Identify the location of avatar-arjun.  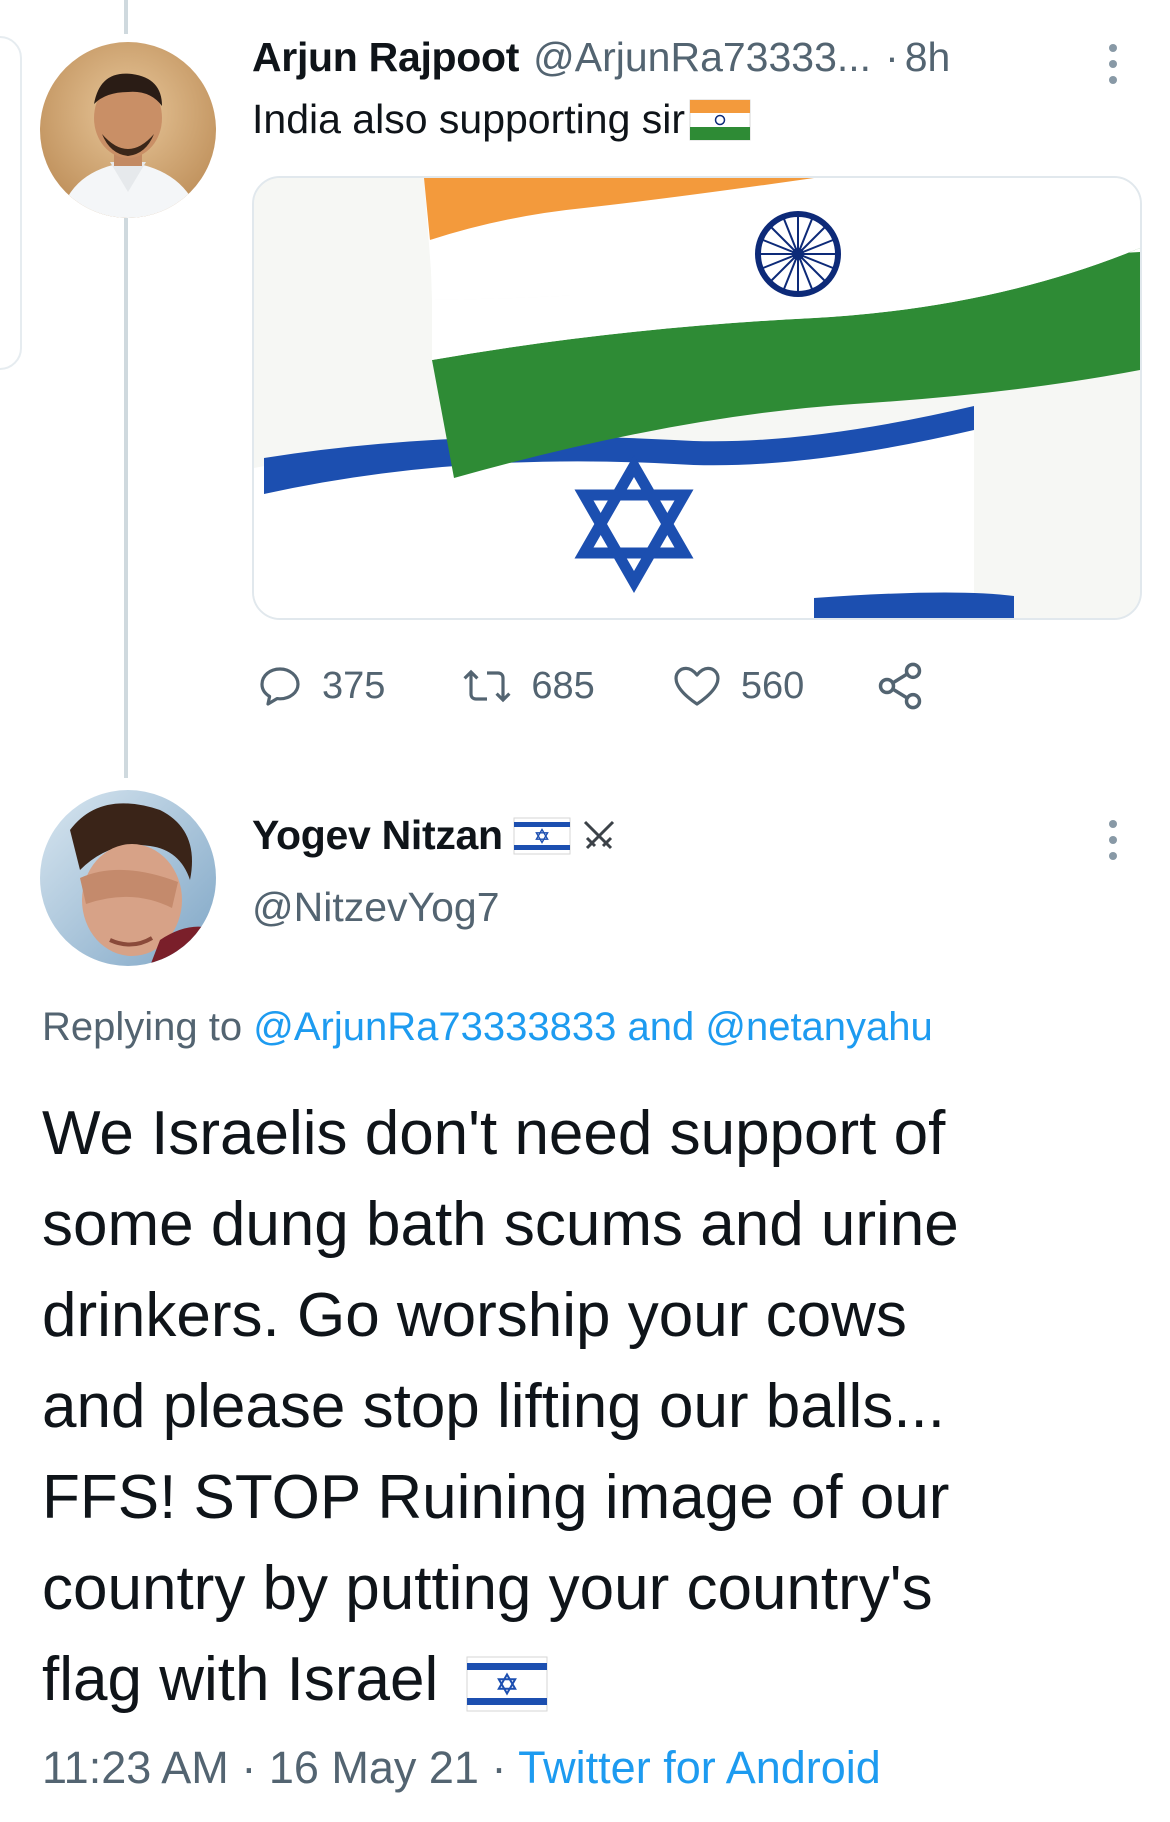
(128, 130).